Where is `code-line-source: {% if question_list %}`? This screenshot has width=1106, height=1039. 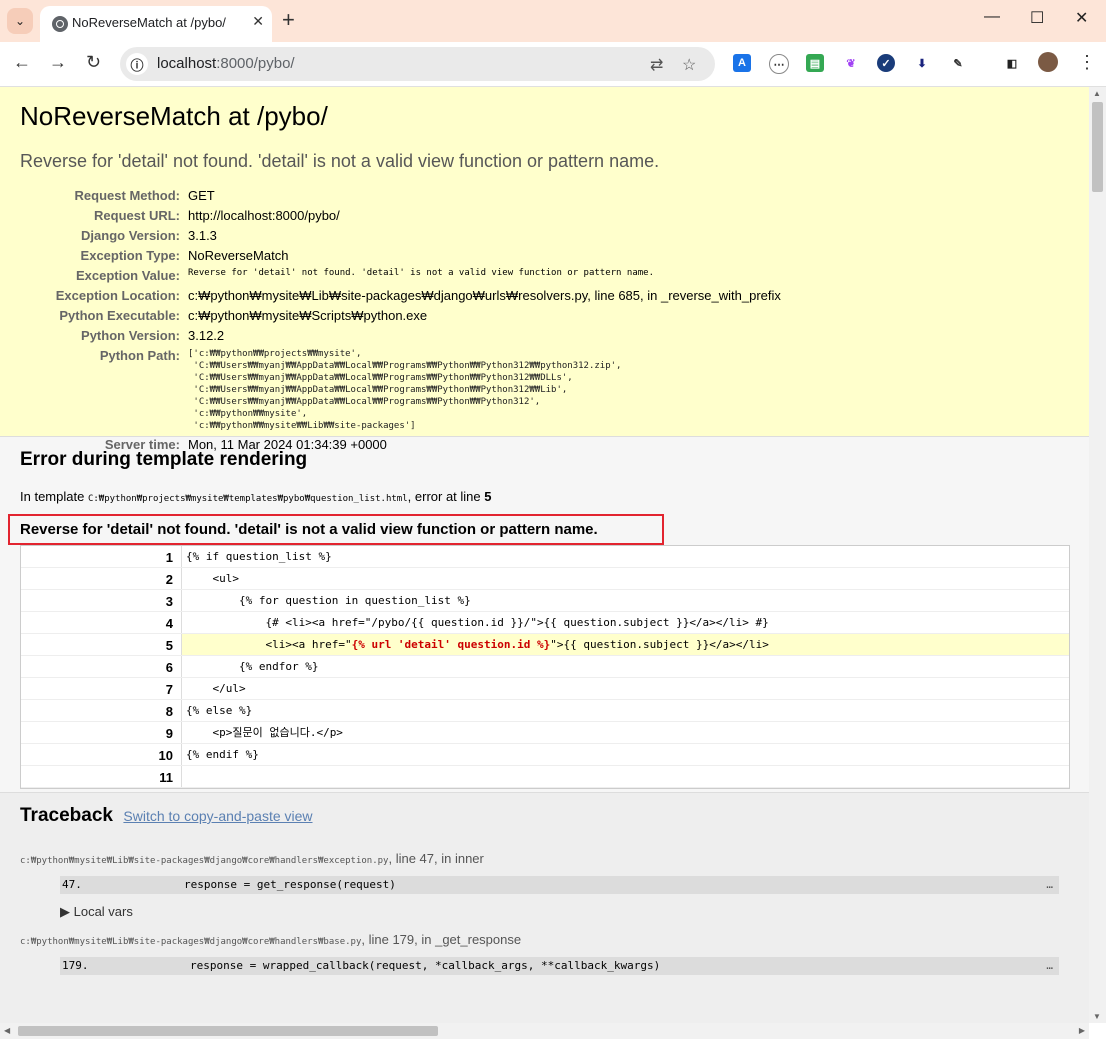
code-line-source: {% if question_list %} is located at coordinates (256, 556).